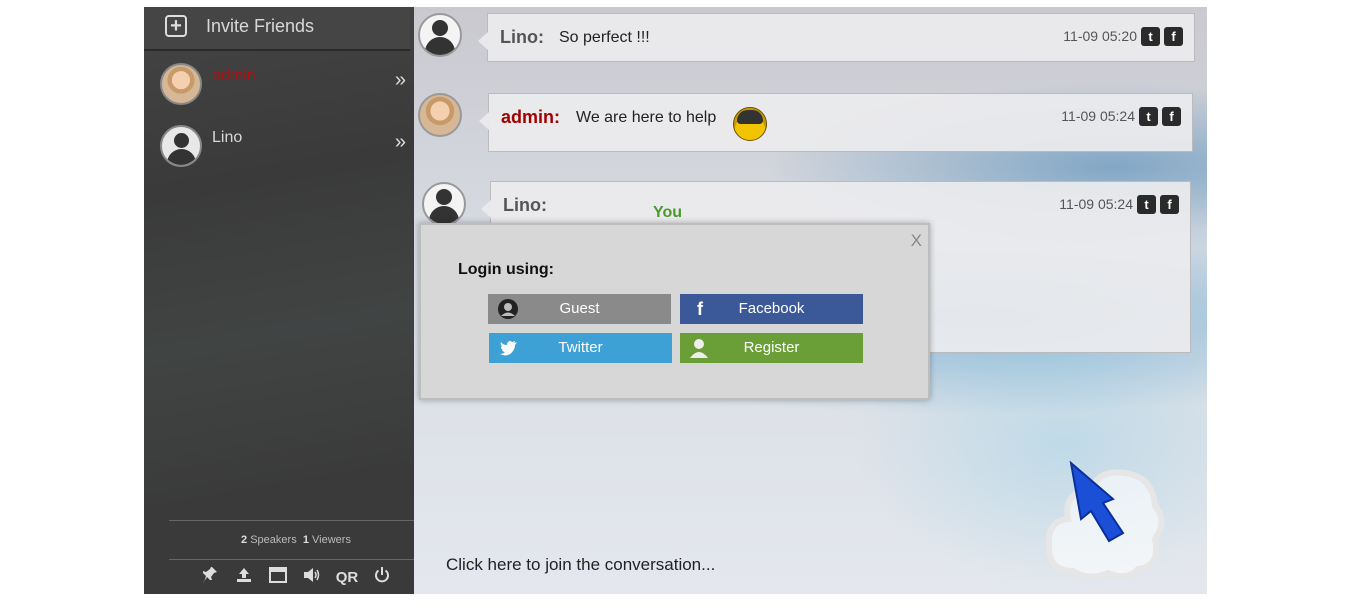 This screenshot has height=616, width=1350. What do you see at coordinates (1100, 36) in the screenshot?
I see `message-time: 11-09 05:20` at bounding box center [1100, 36].